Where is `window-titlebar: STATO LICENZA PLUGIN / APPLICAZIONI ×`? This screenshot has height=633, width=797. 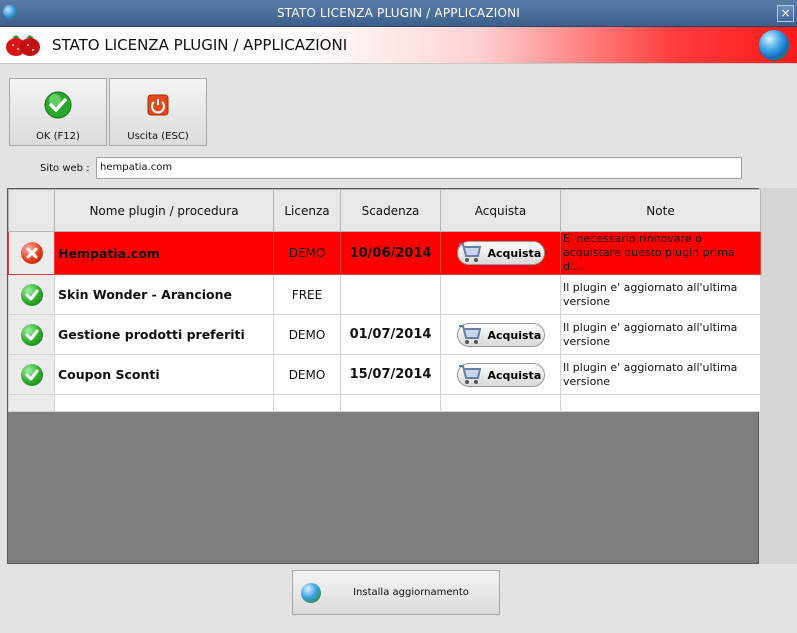 window-titlebar: STATO LICENZA PLUGIN / APPLICAZIONI × is located at coordinates (398, 13).